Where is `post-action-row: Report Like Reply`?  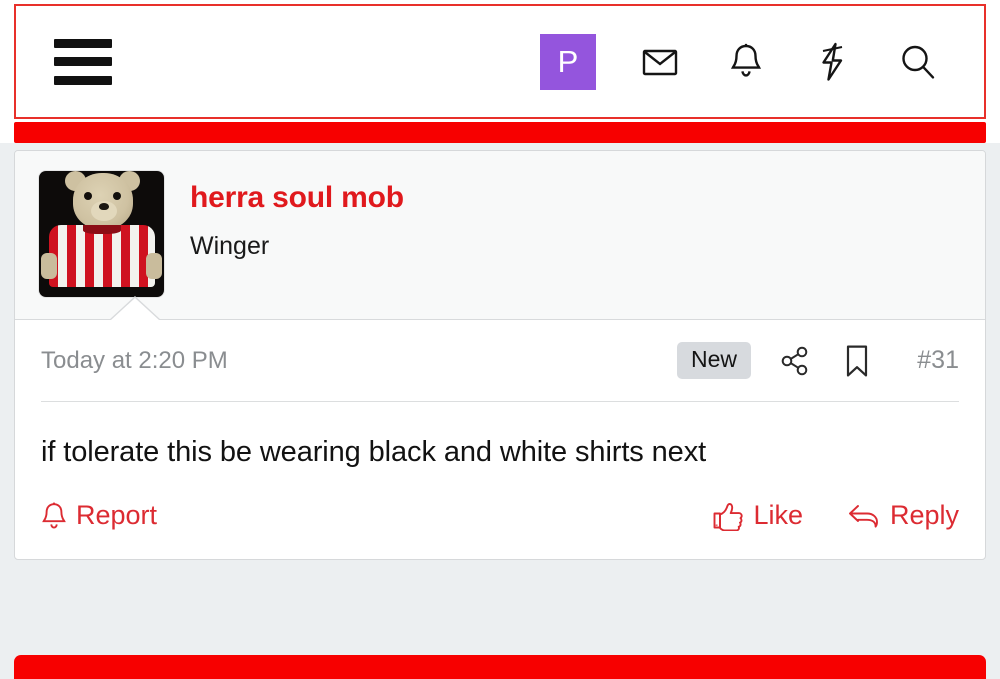
post-action-row: Report Like Reply is located at coordinates (500, 514).